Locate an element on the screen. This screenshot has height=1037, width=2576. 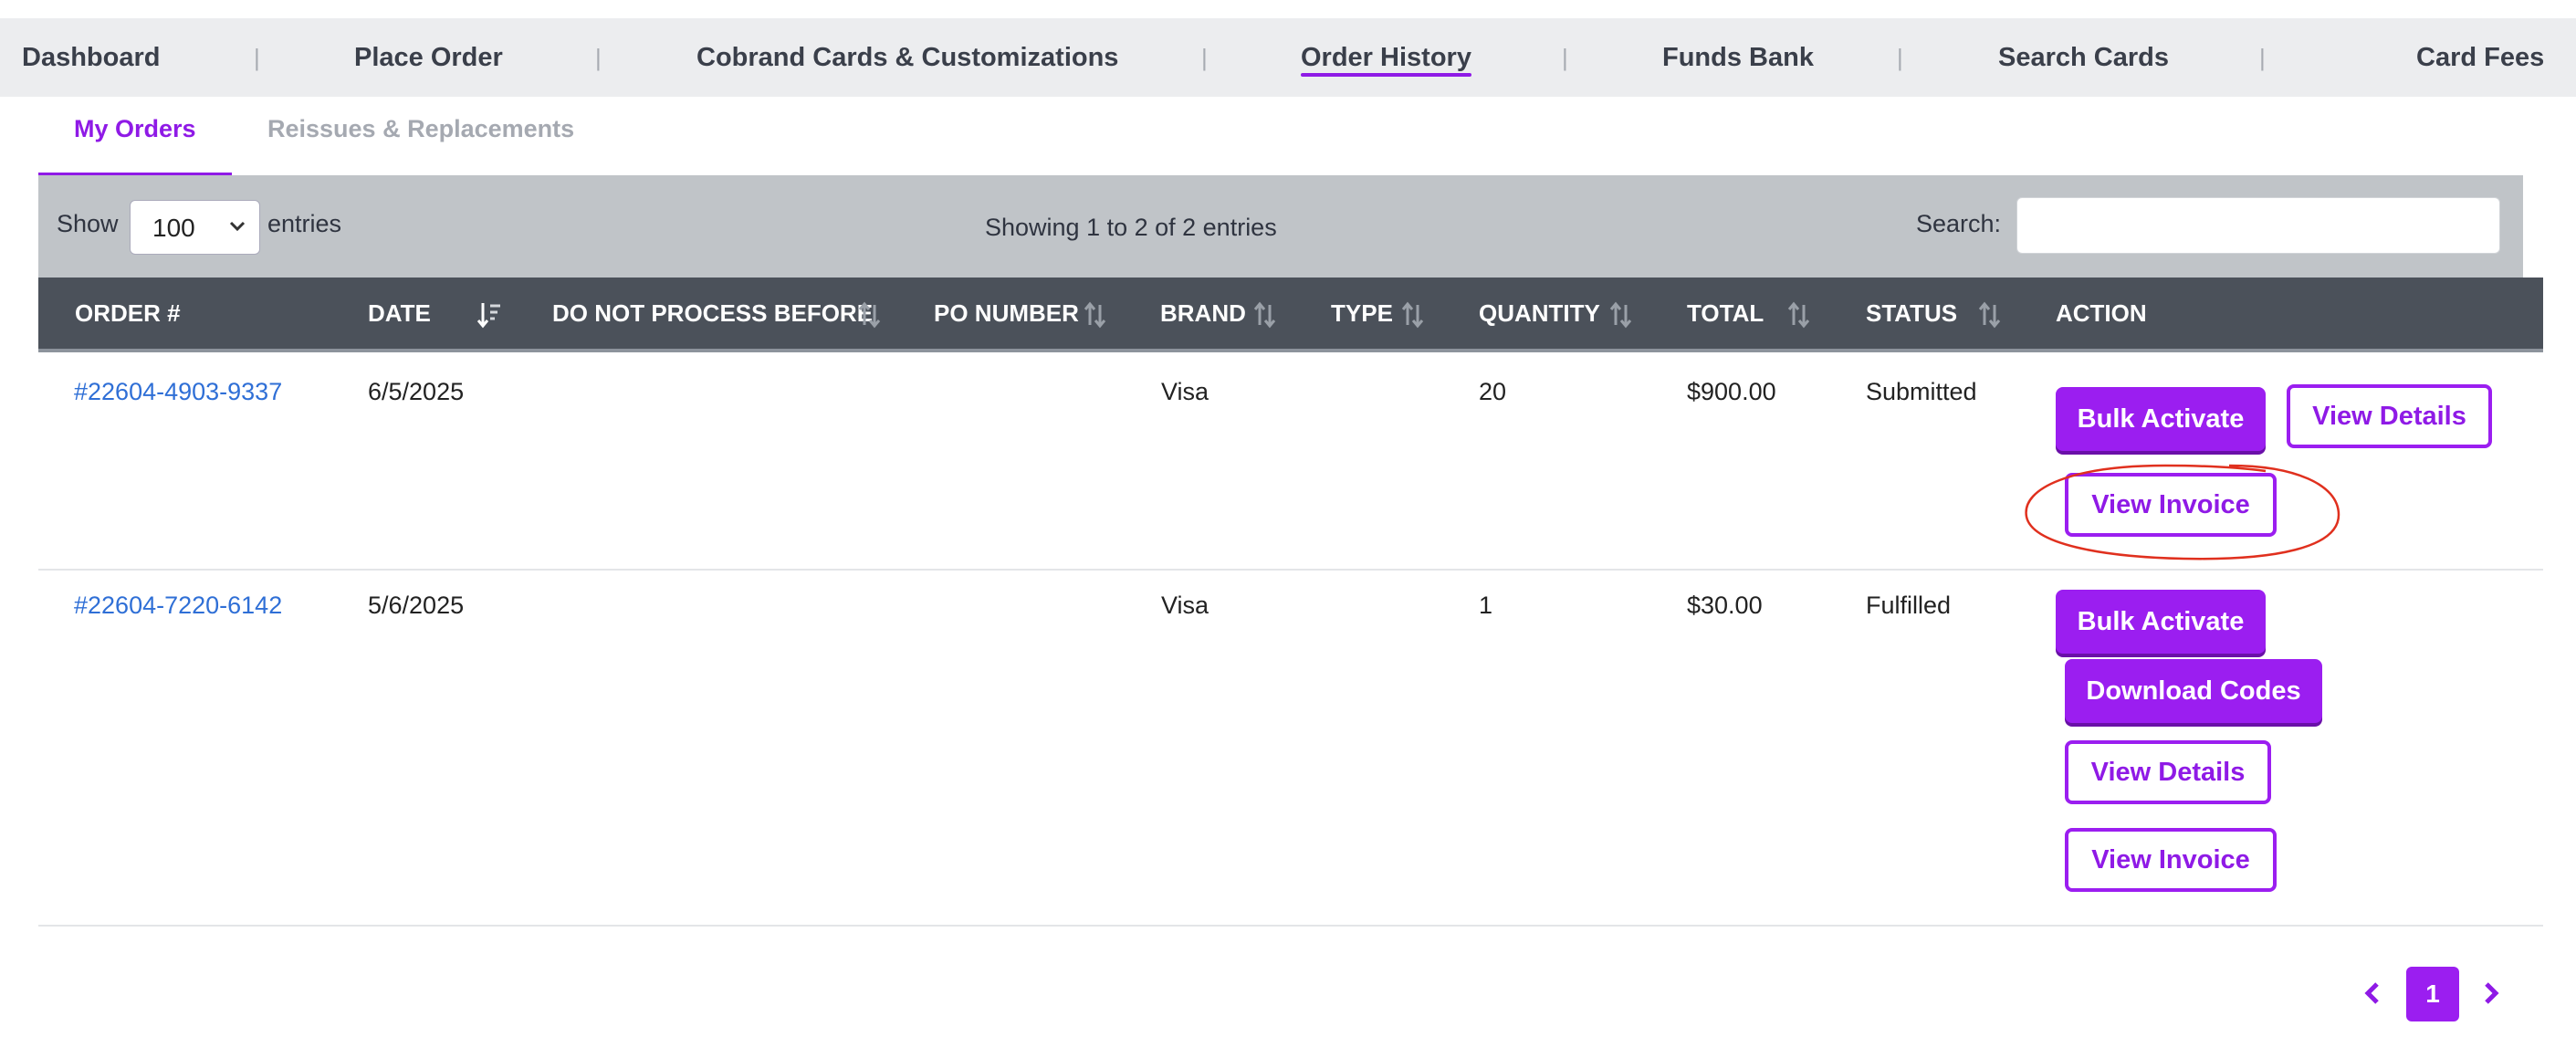
nav-item-place-order: Place Order is located at coordinates (428, 57).